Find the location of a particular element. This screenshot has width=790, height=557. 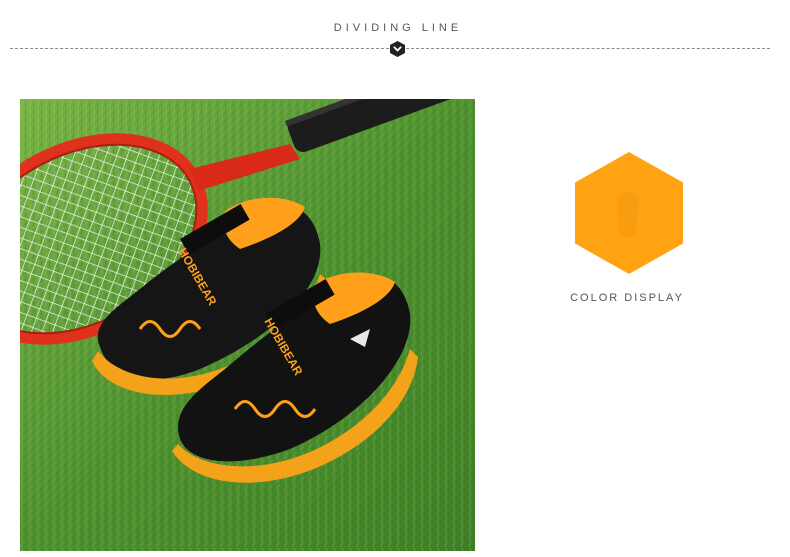

color-display-label: COLOR DISPLAY is located at coordinates (627, 298).